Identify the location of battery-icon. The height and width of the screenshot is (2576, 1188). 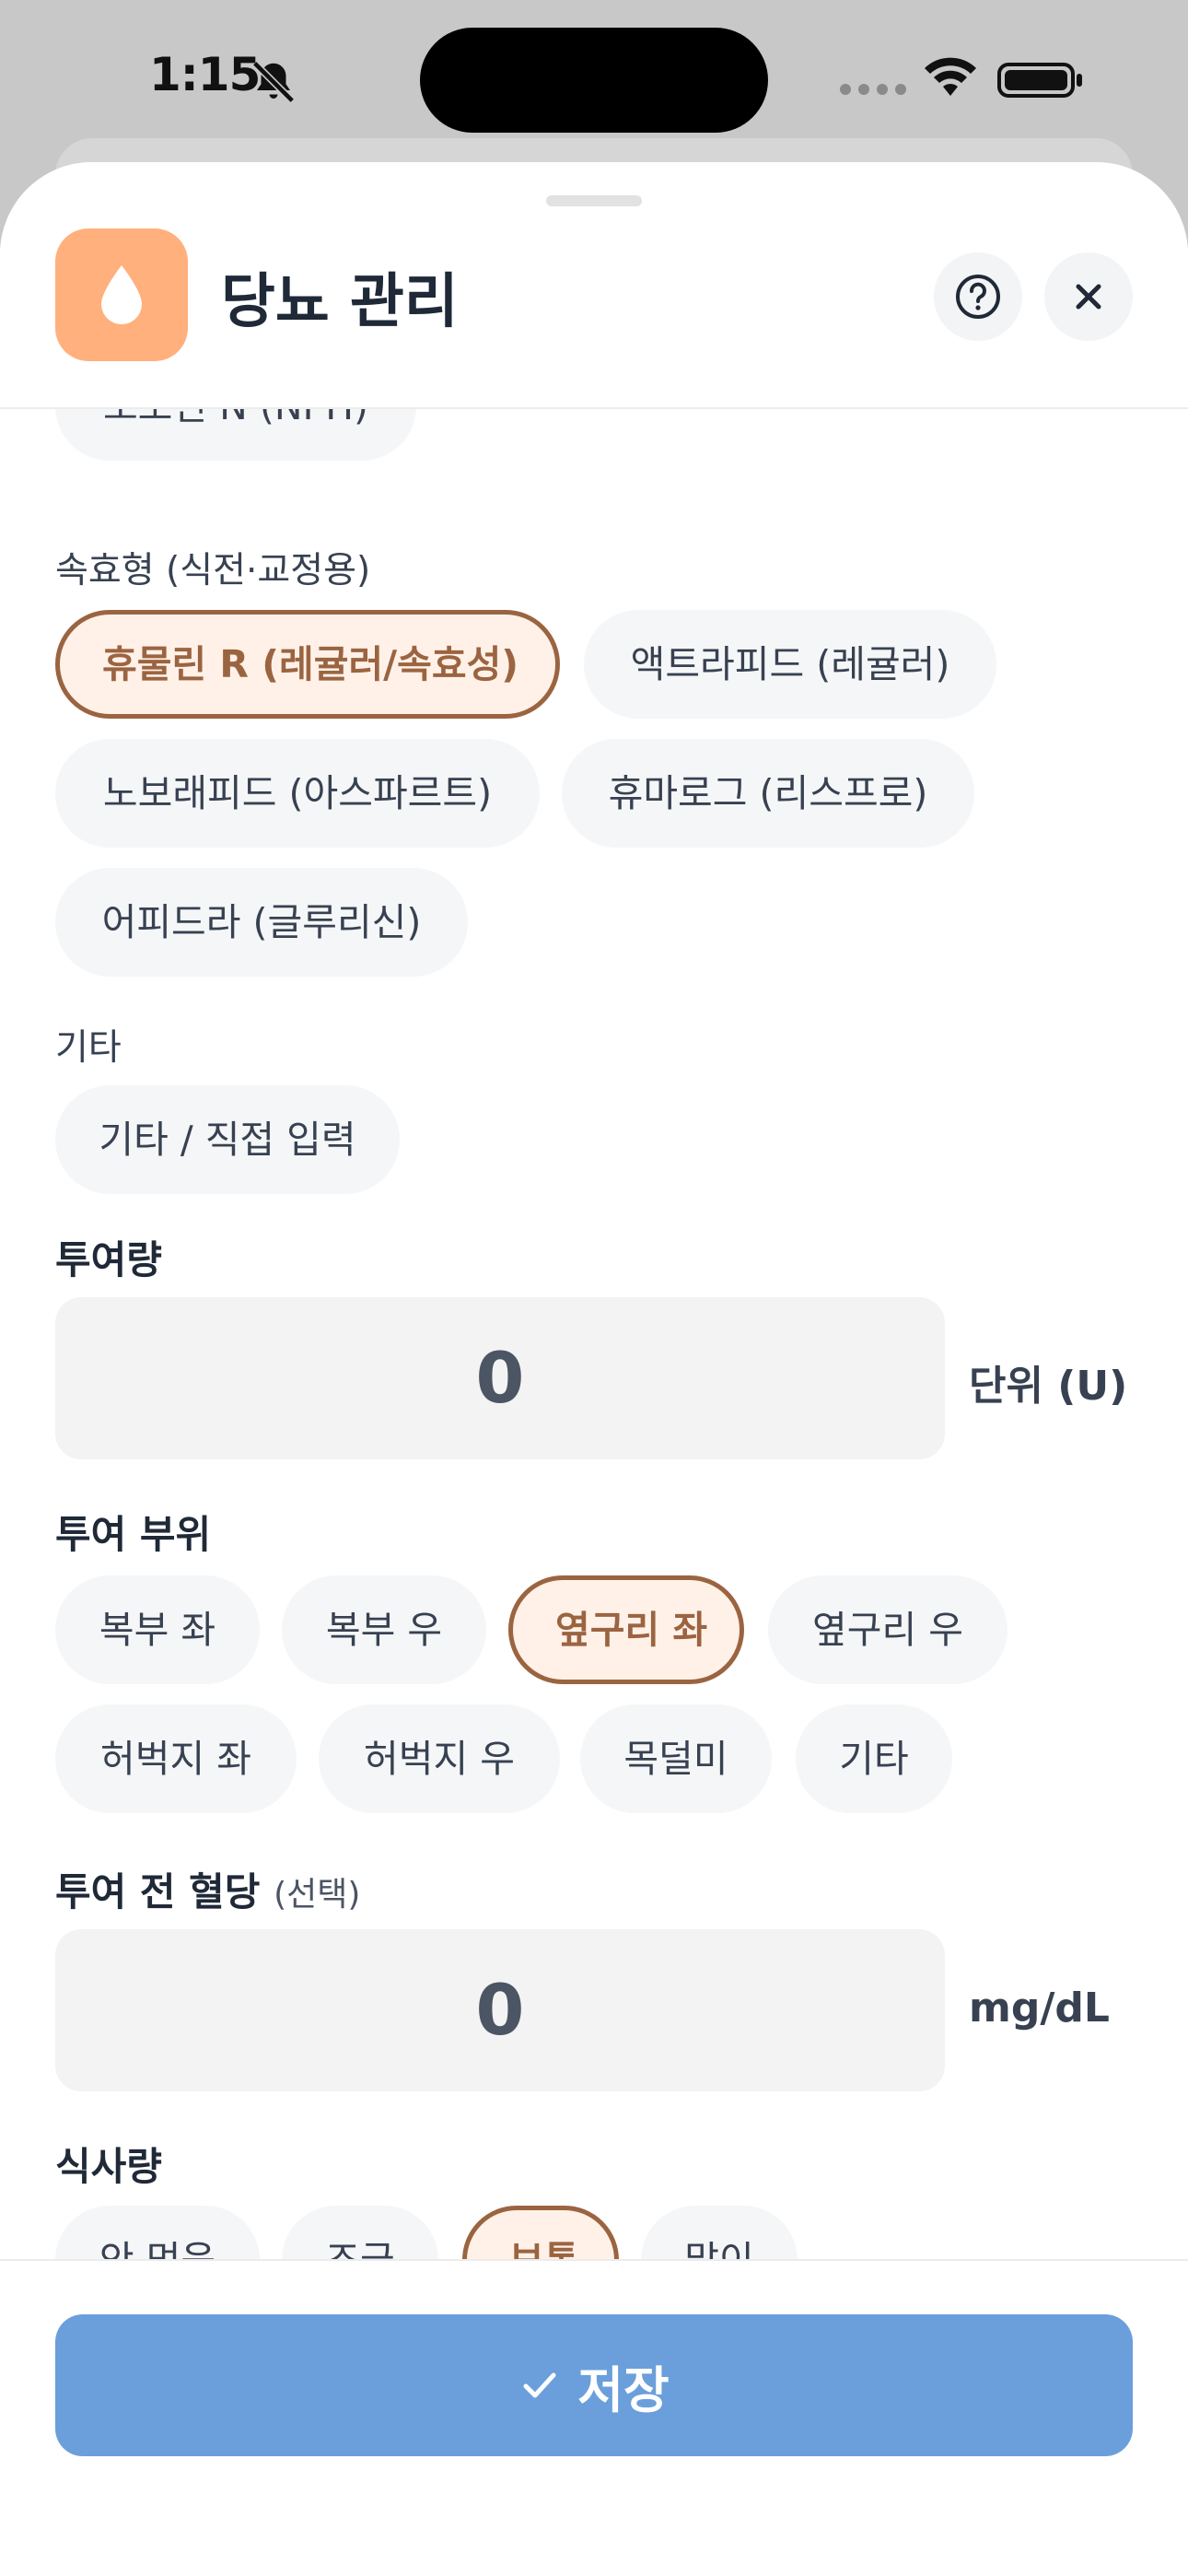
(1039, 80).